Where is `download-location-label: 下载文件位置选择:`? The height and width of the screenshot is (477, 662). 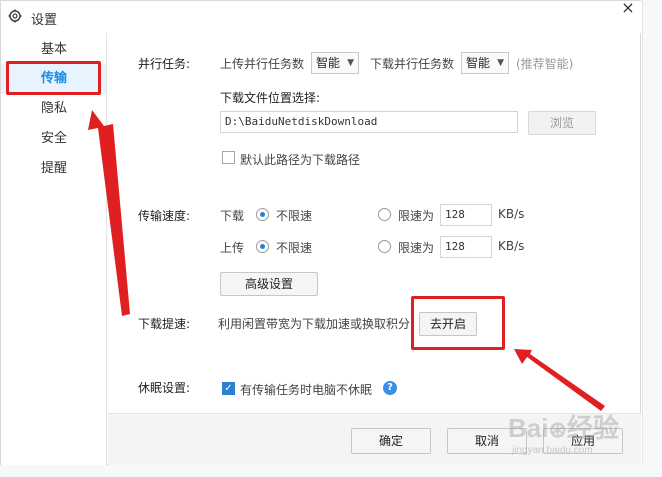
download-location-label: 下载文件位置选择: is located at coordinates (270, 98).